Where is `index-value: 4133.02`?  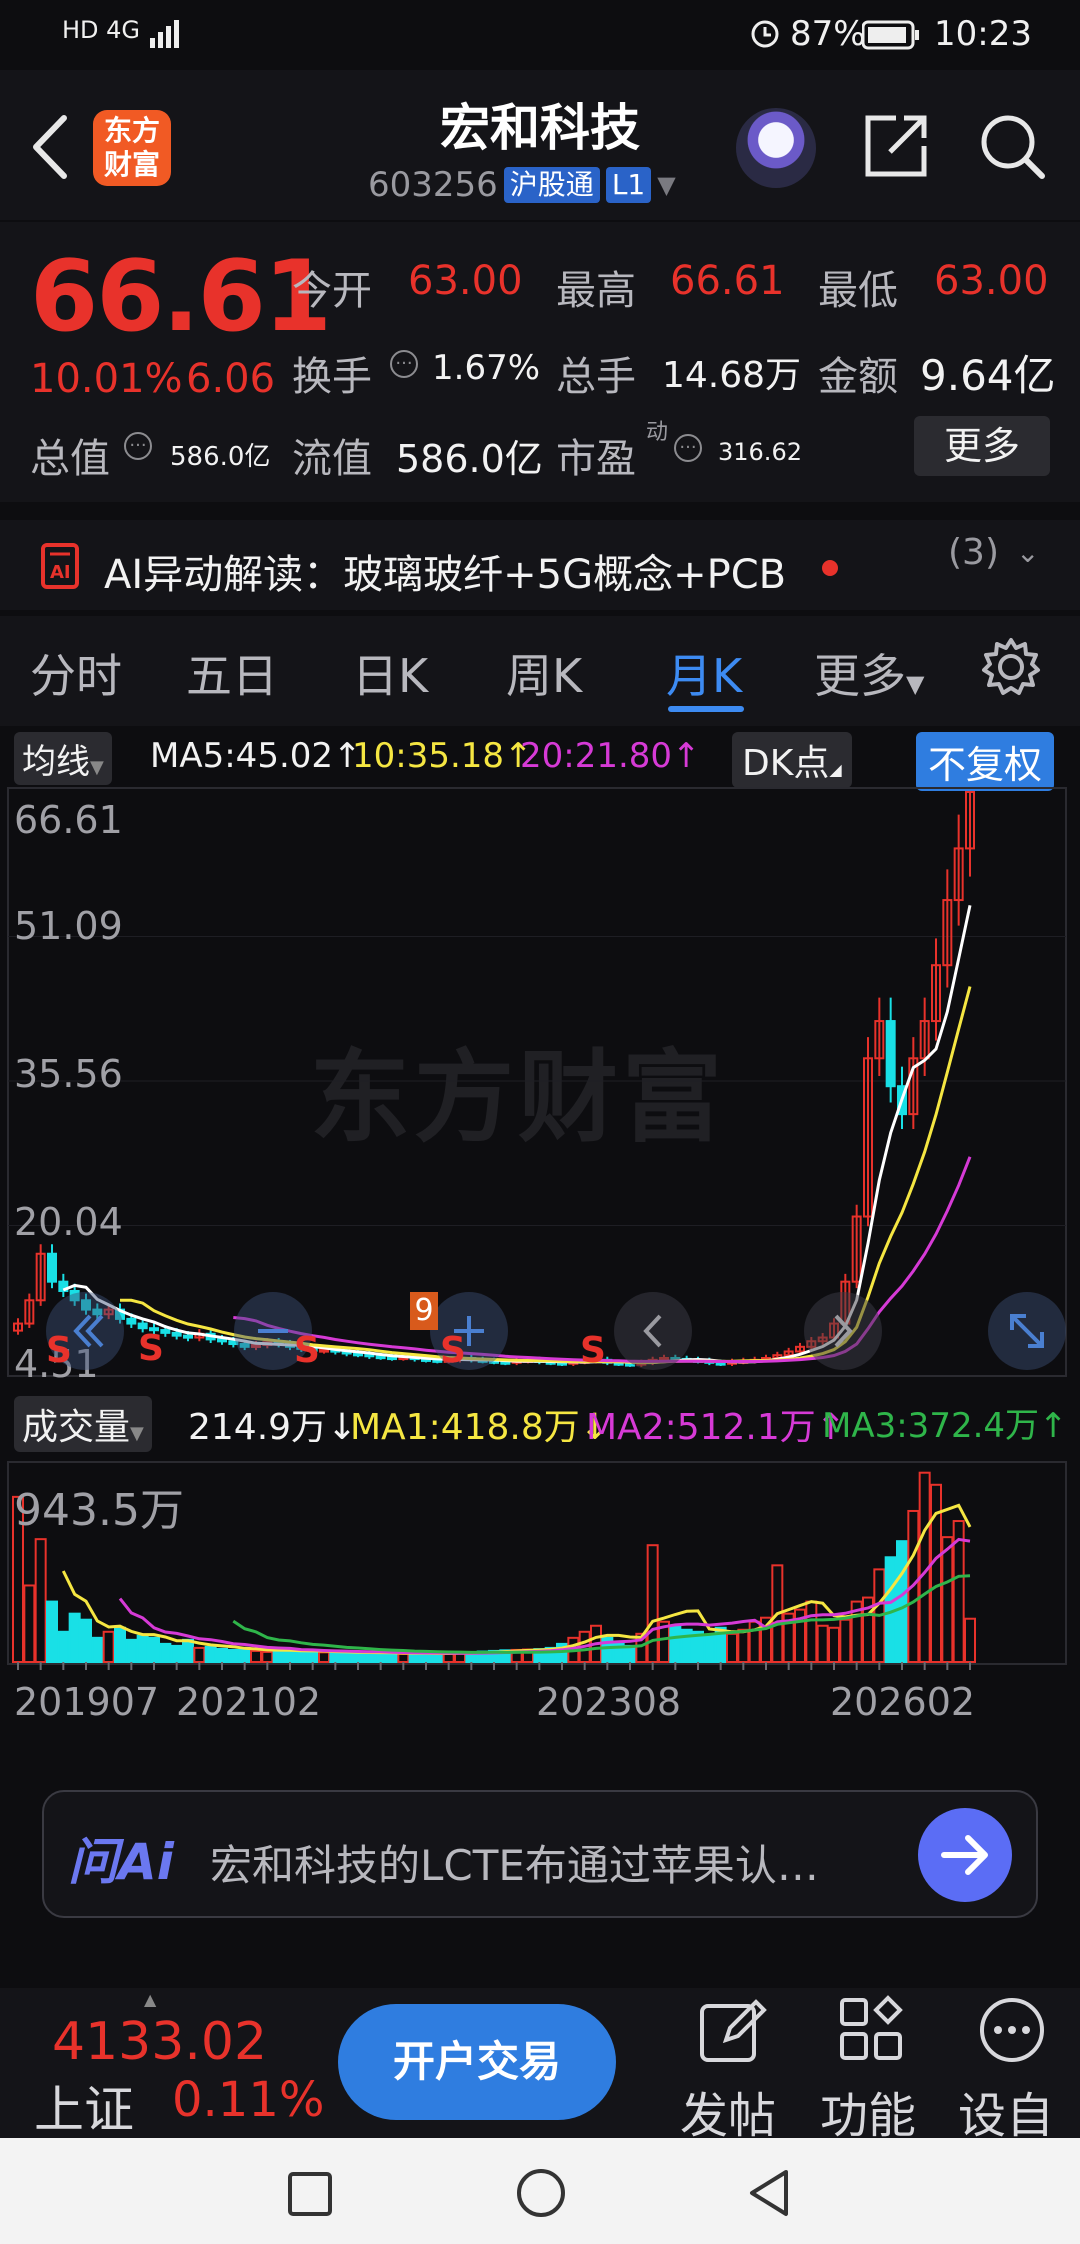 index-value: 4133.02 is located at coordinates (159, 2042).